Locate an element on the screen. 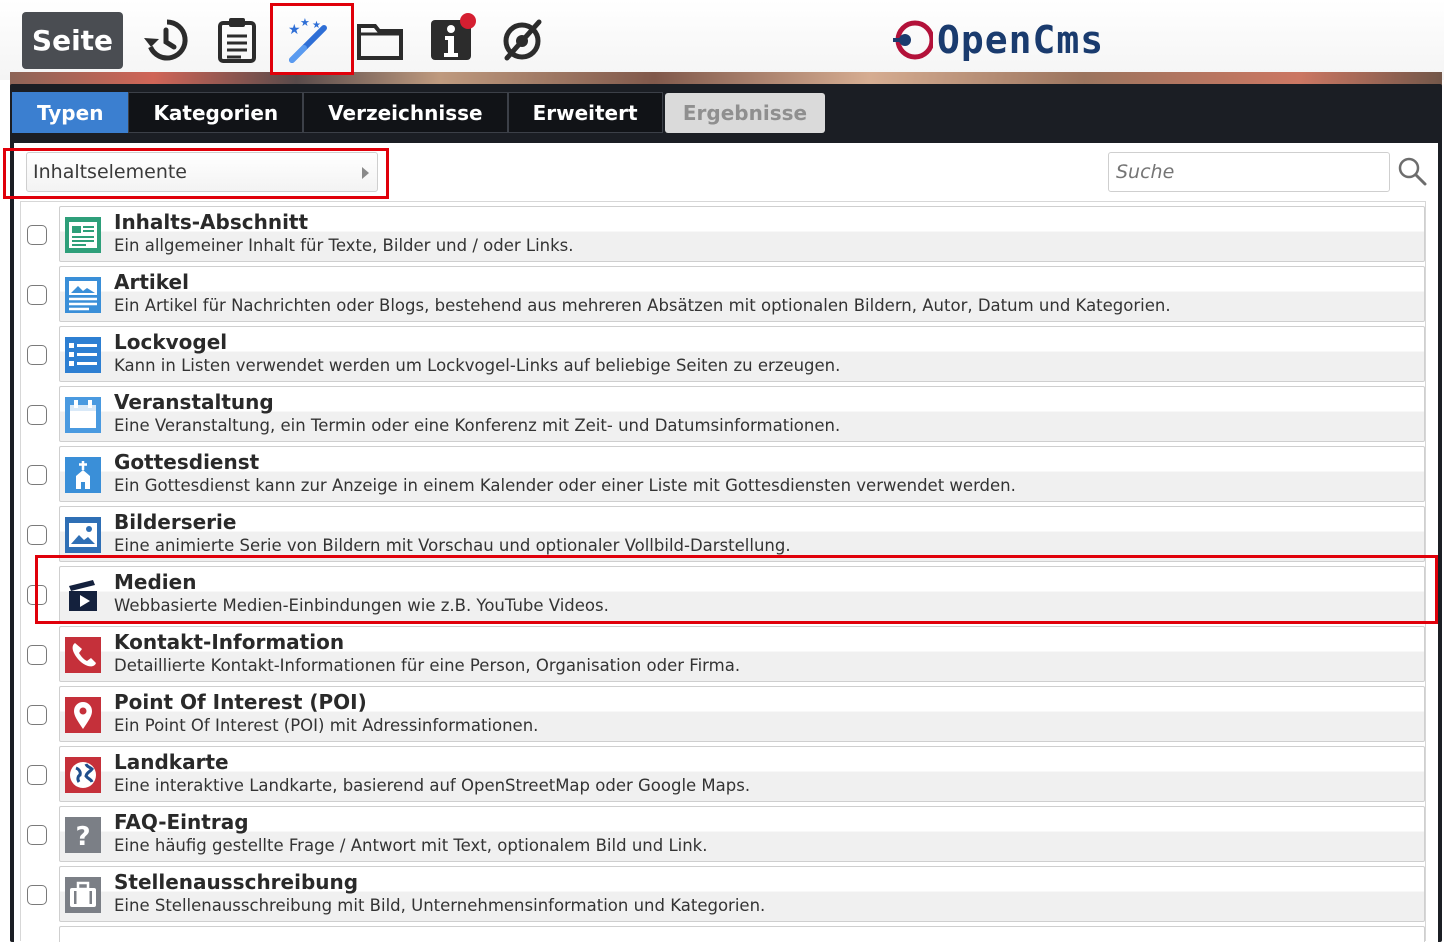 Image resolution: width=1444 pixels, height=947 pixels. list-icon is located at coordinates (83, 355).